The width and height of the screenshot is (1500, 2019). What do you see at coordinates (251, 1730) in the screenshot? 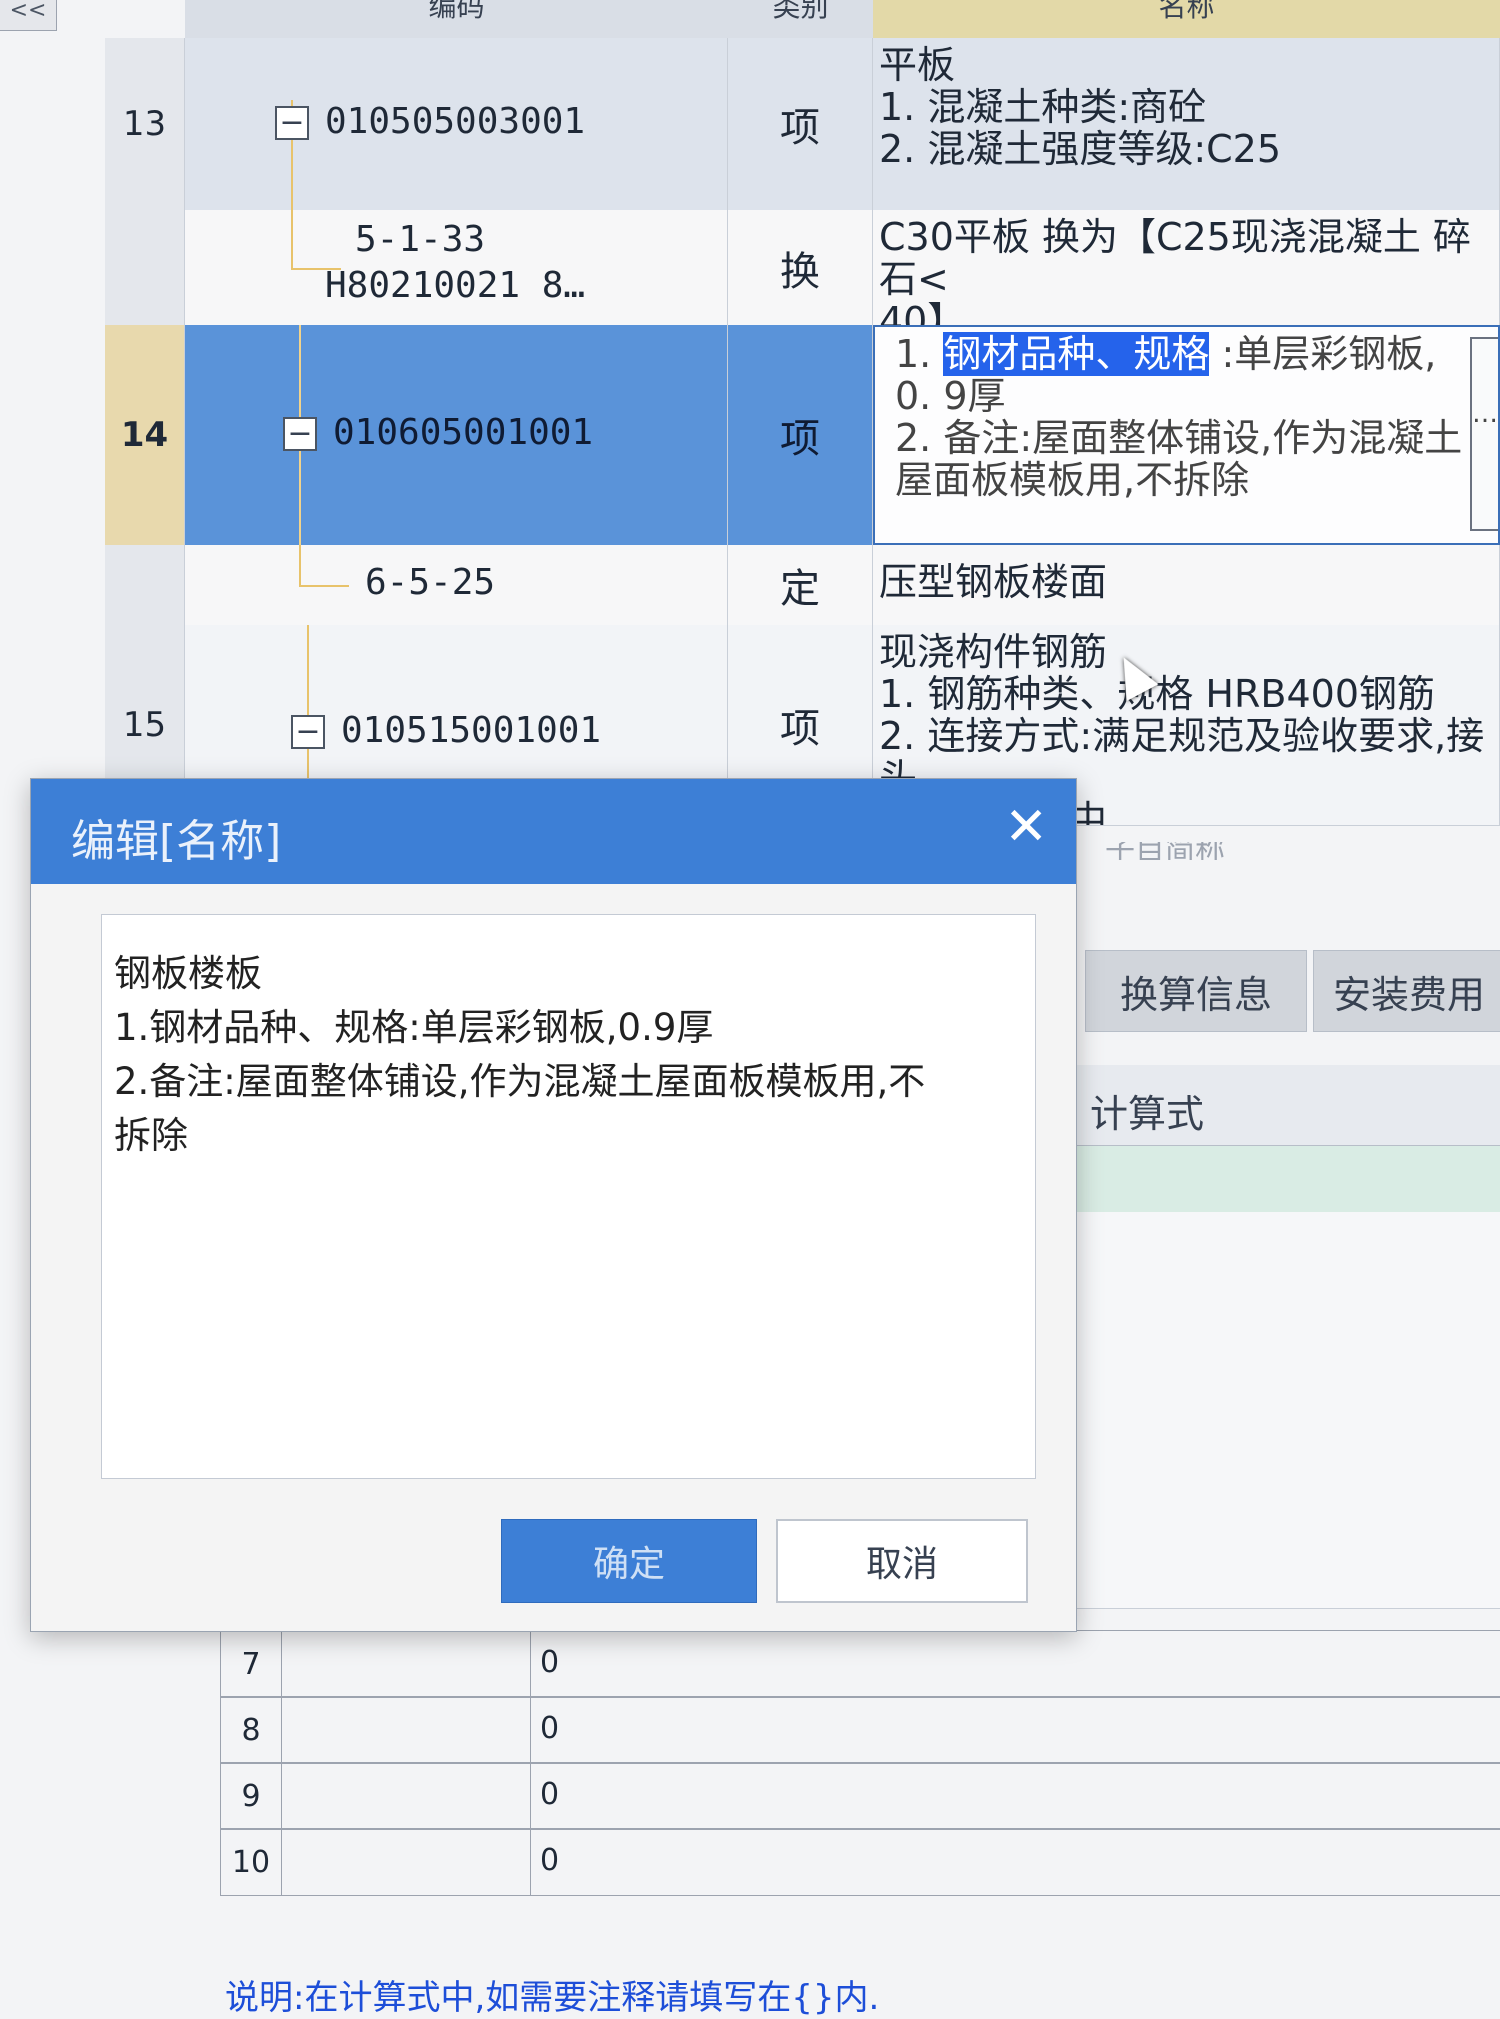
I see `row-index: 8` at bounding box center [251, 1730].